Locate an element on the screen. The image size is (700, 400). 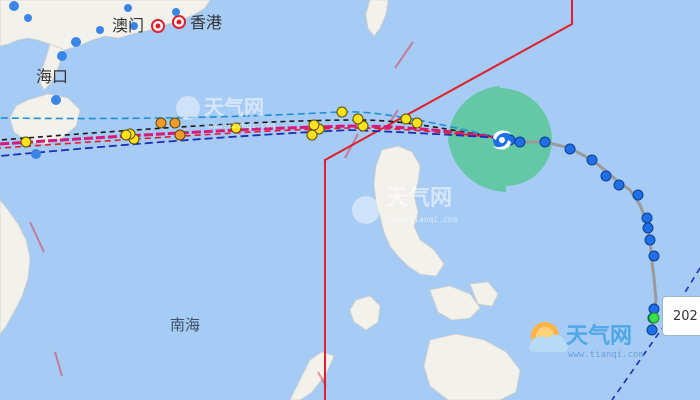
label-hongkong: 香港 is located at coordinates (206, 22).